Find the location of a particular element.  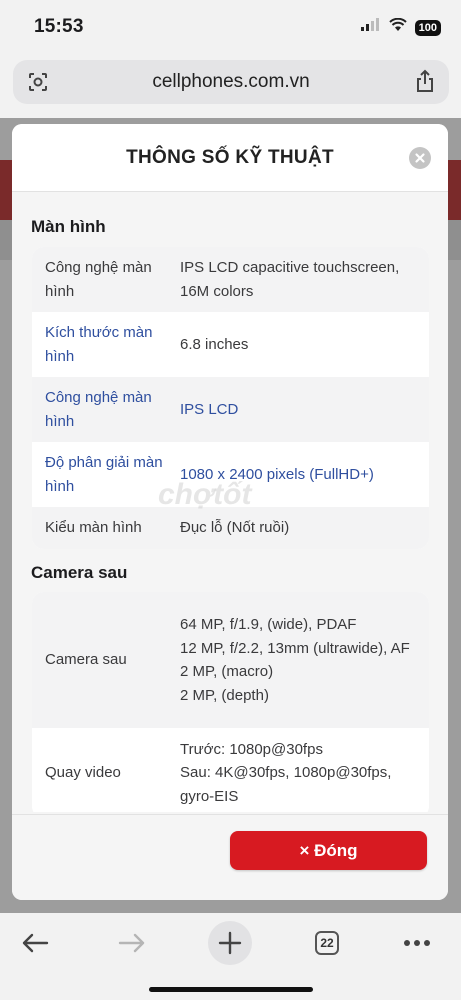

url-text: cellphones.com.vn is located at coordinates (231, 82).